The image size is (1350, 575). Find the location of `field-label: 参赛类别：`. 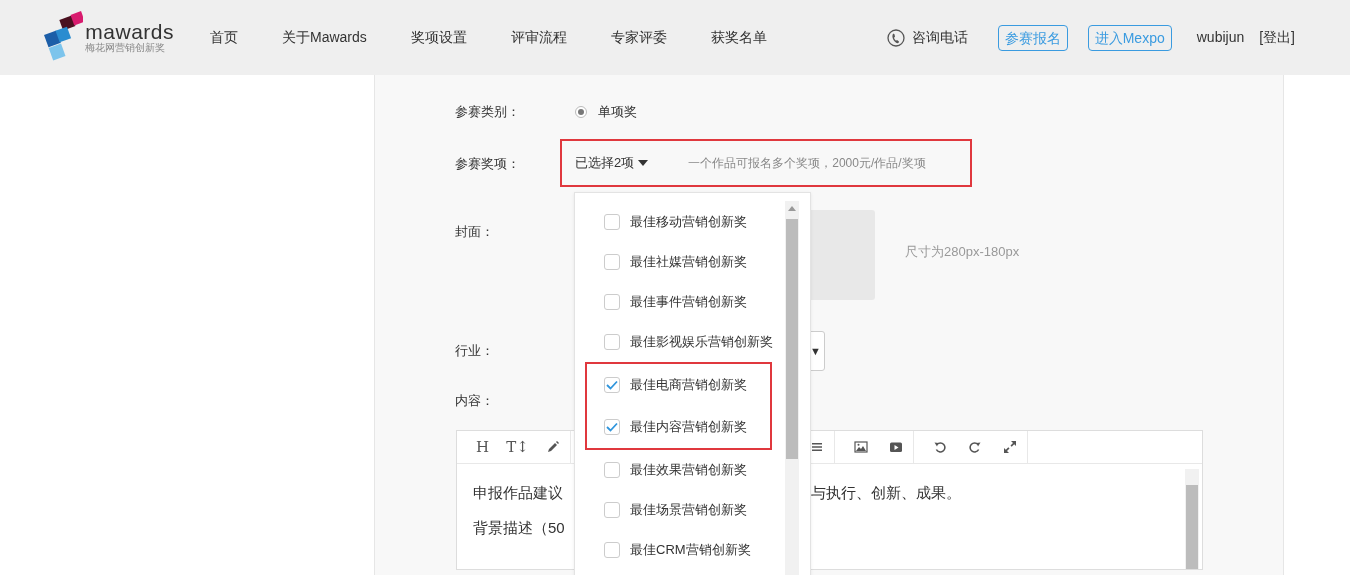

field-label: 参赛类别： is located at coordinates (488, 112).